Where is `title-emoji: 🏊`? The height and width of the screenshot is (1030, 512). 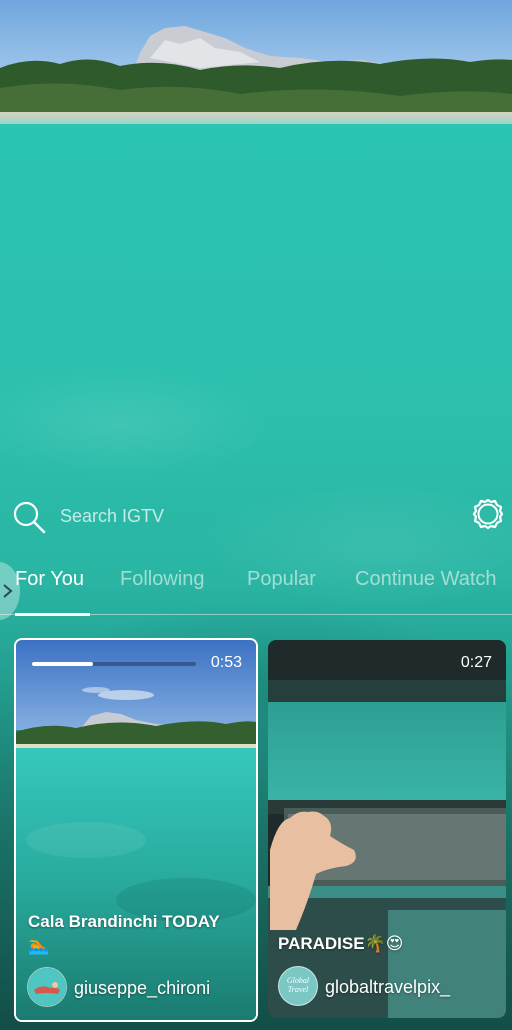
title-emoji: 🏊 is located at coordinates (39, 945).